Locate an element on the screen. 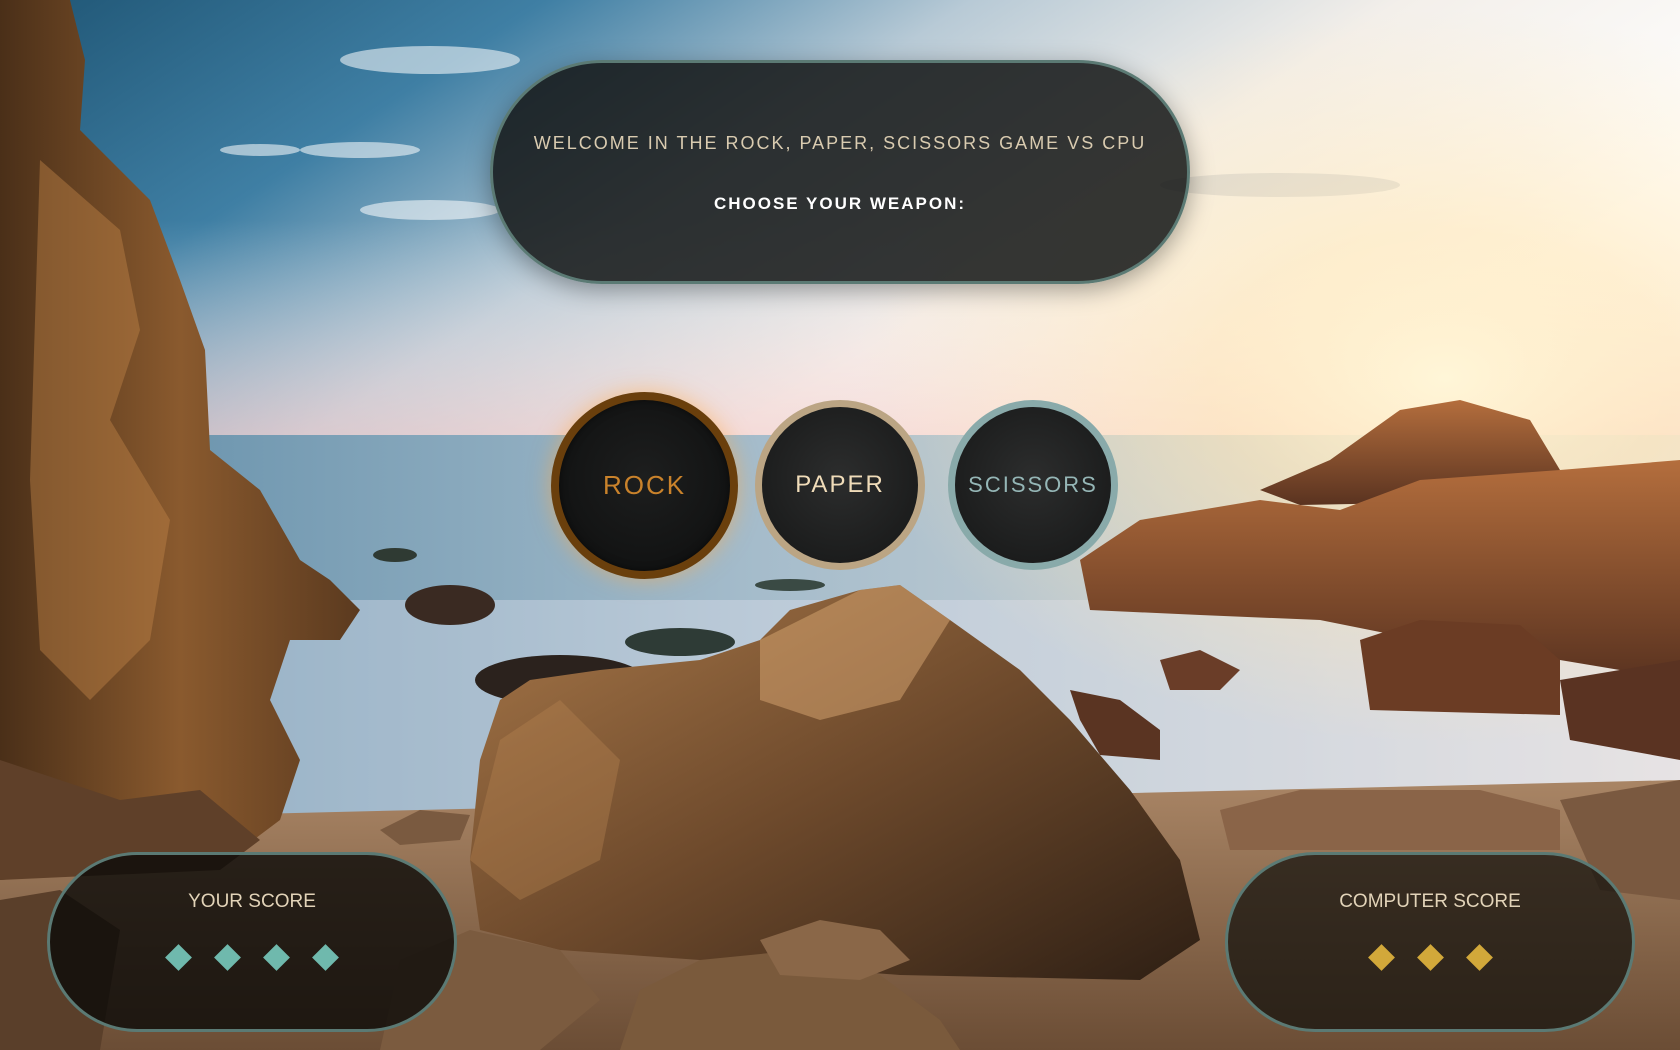  scissors-button-label: SCISSORS is located at coordinates (1033, 484).